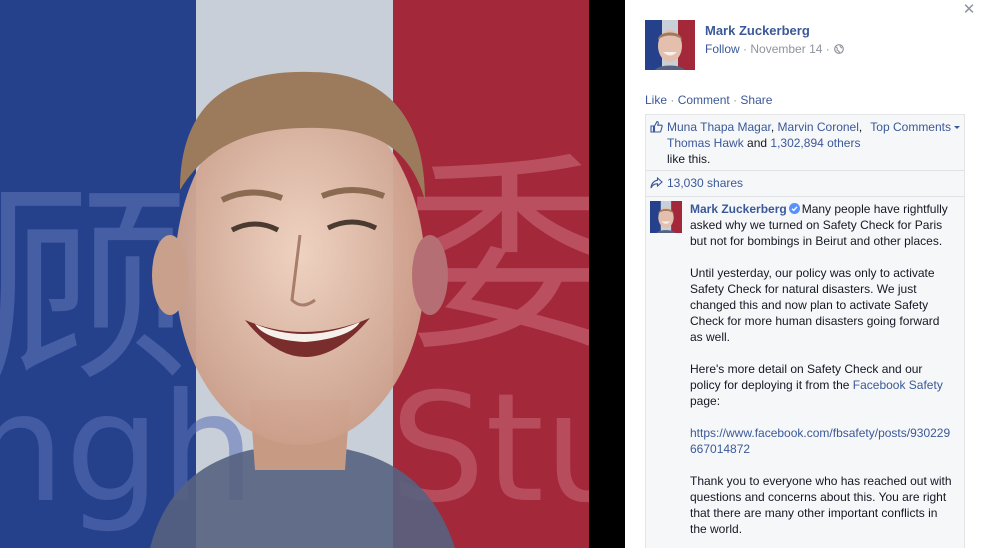  What do you see at coordinates (910, 127) in the screenshot?
I see `top-comments-label: Top Comments` at bounding box center [910, 127].